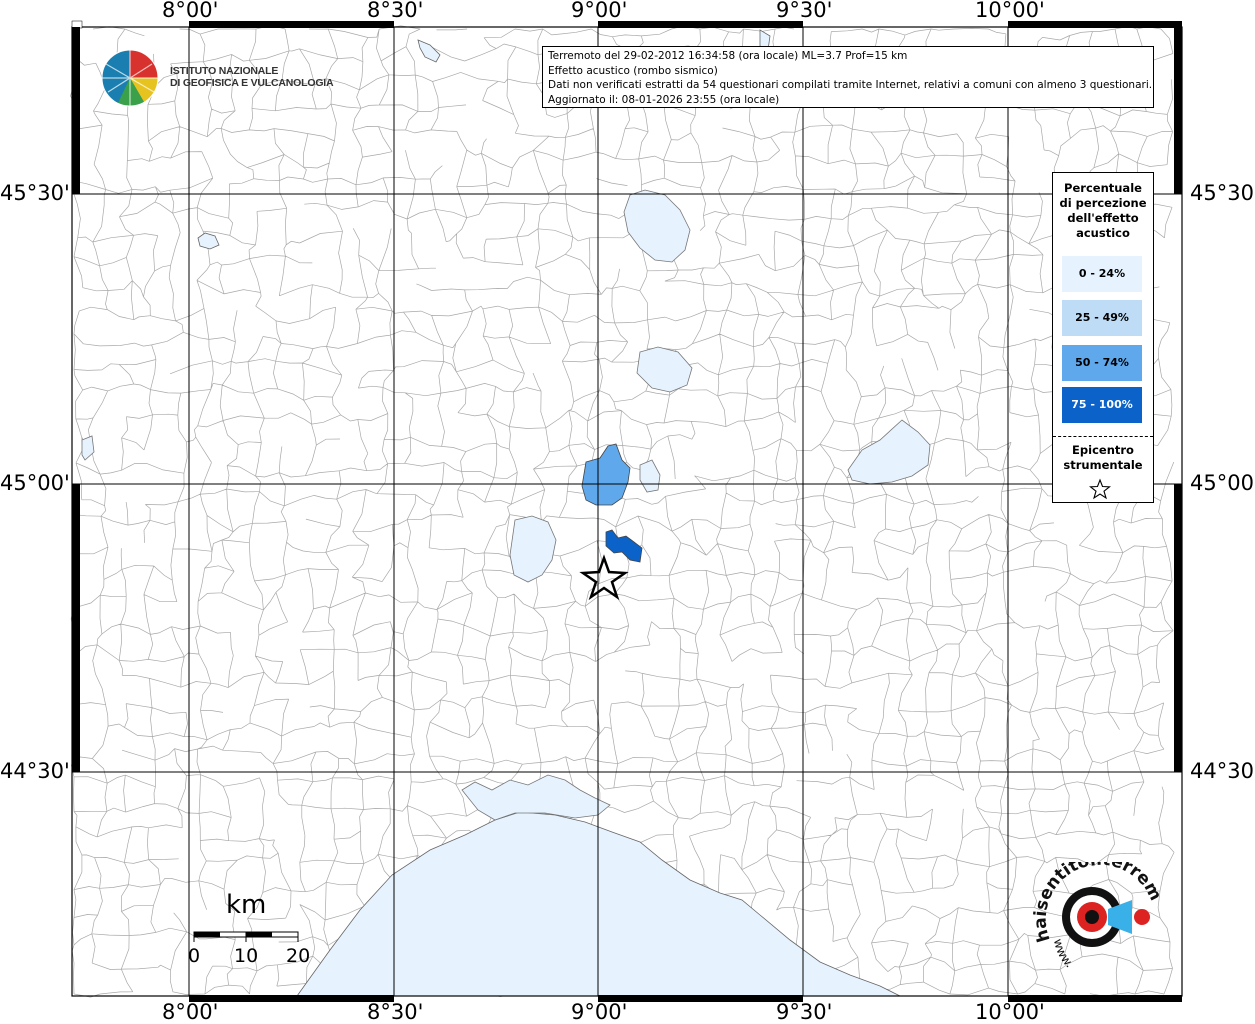 The width and height of the screenshot is (1255, 1024). I want to click on lon-tick-bottom-10-00: 10°00', so click(1010, 1012).